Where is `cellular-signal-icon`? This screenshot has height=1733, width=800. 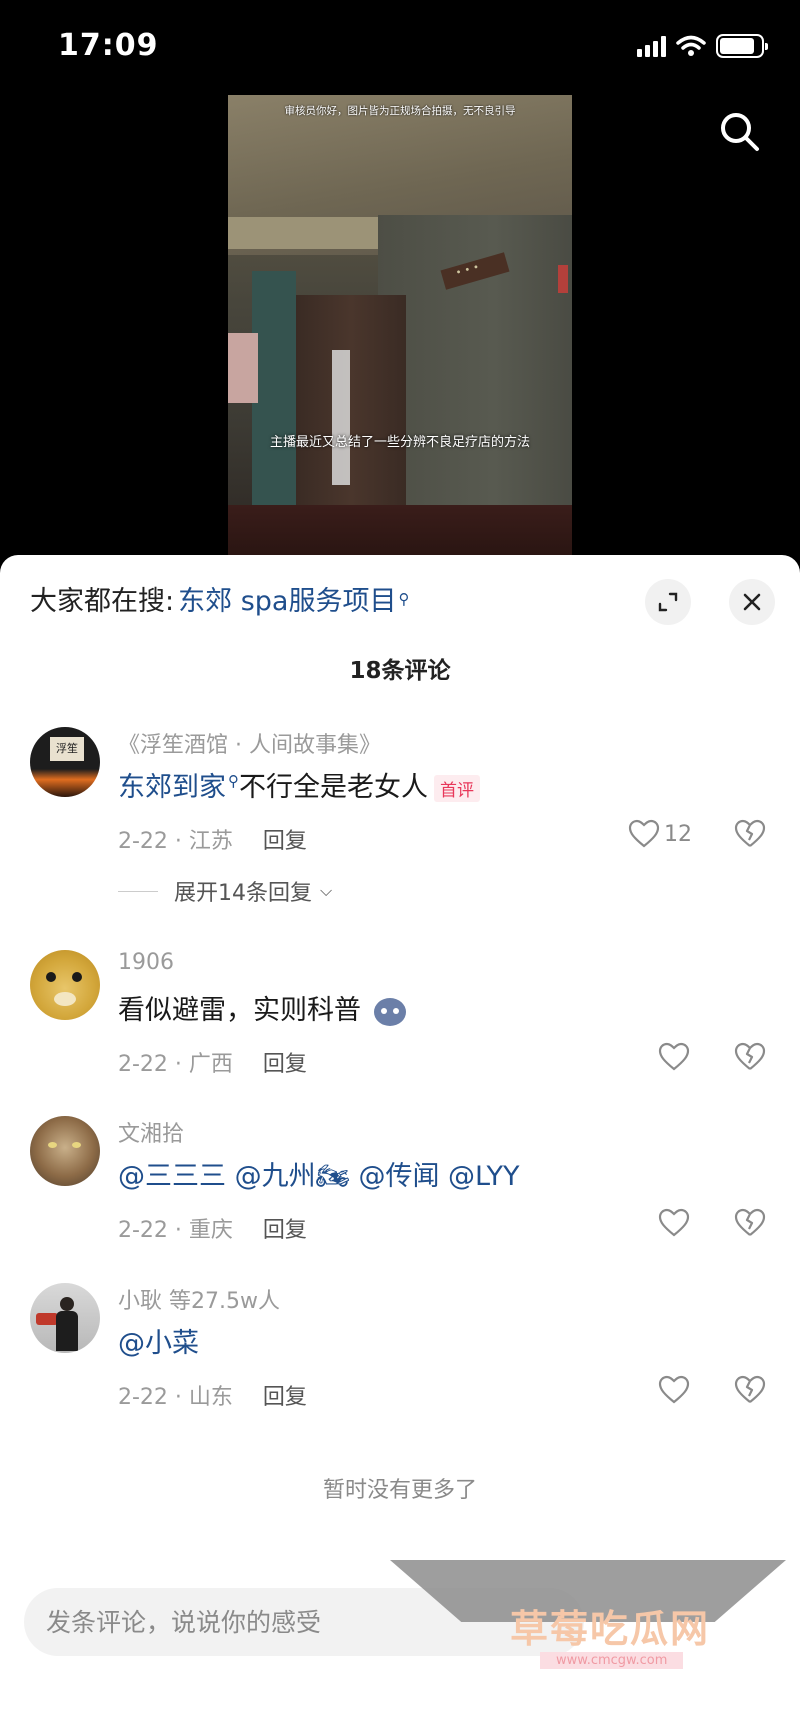 cellular-signal-icon is located at coordinates (651, 46).